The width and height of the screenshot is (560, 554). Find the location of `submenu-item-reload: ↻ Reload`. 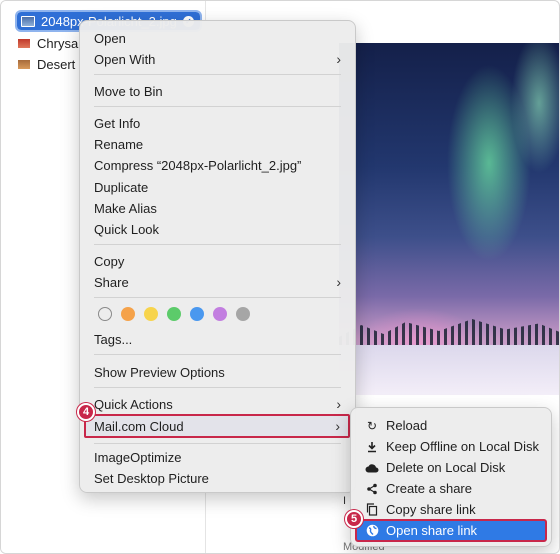

submenu-item-reload: ↻ Reload is located at coordinates (451, 425).